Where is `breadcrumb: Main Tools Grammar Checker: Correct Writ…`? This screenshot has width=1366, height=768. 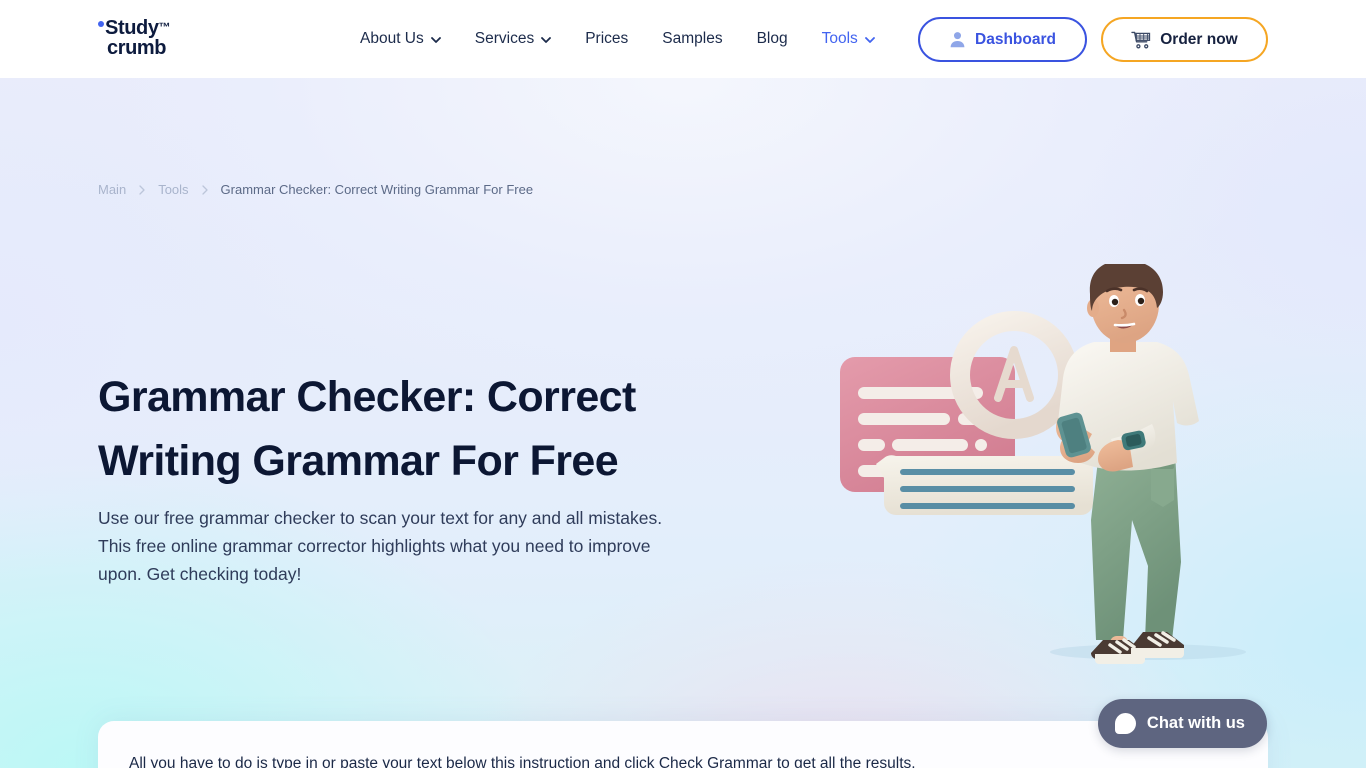 breadcrumb: Main Tools Grammar Checker: Correct Writ… is located at coordinates (315, 189).